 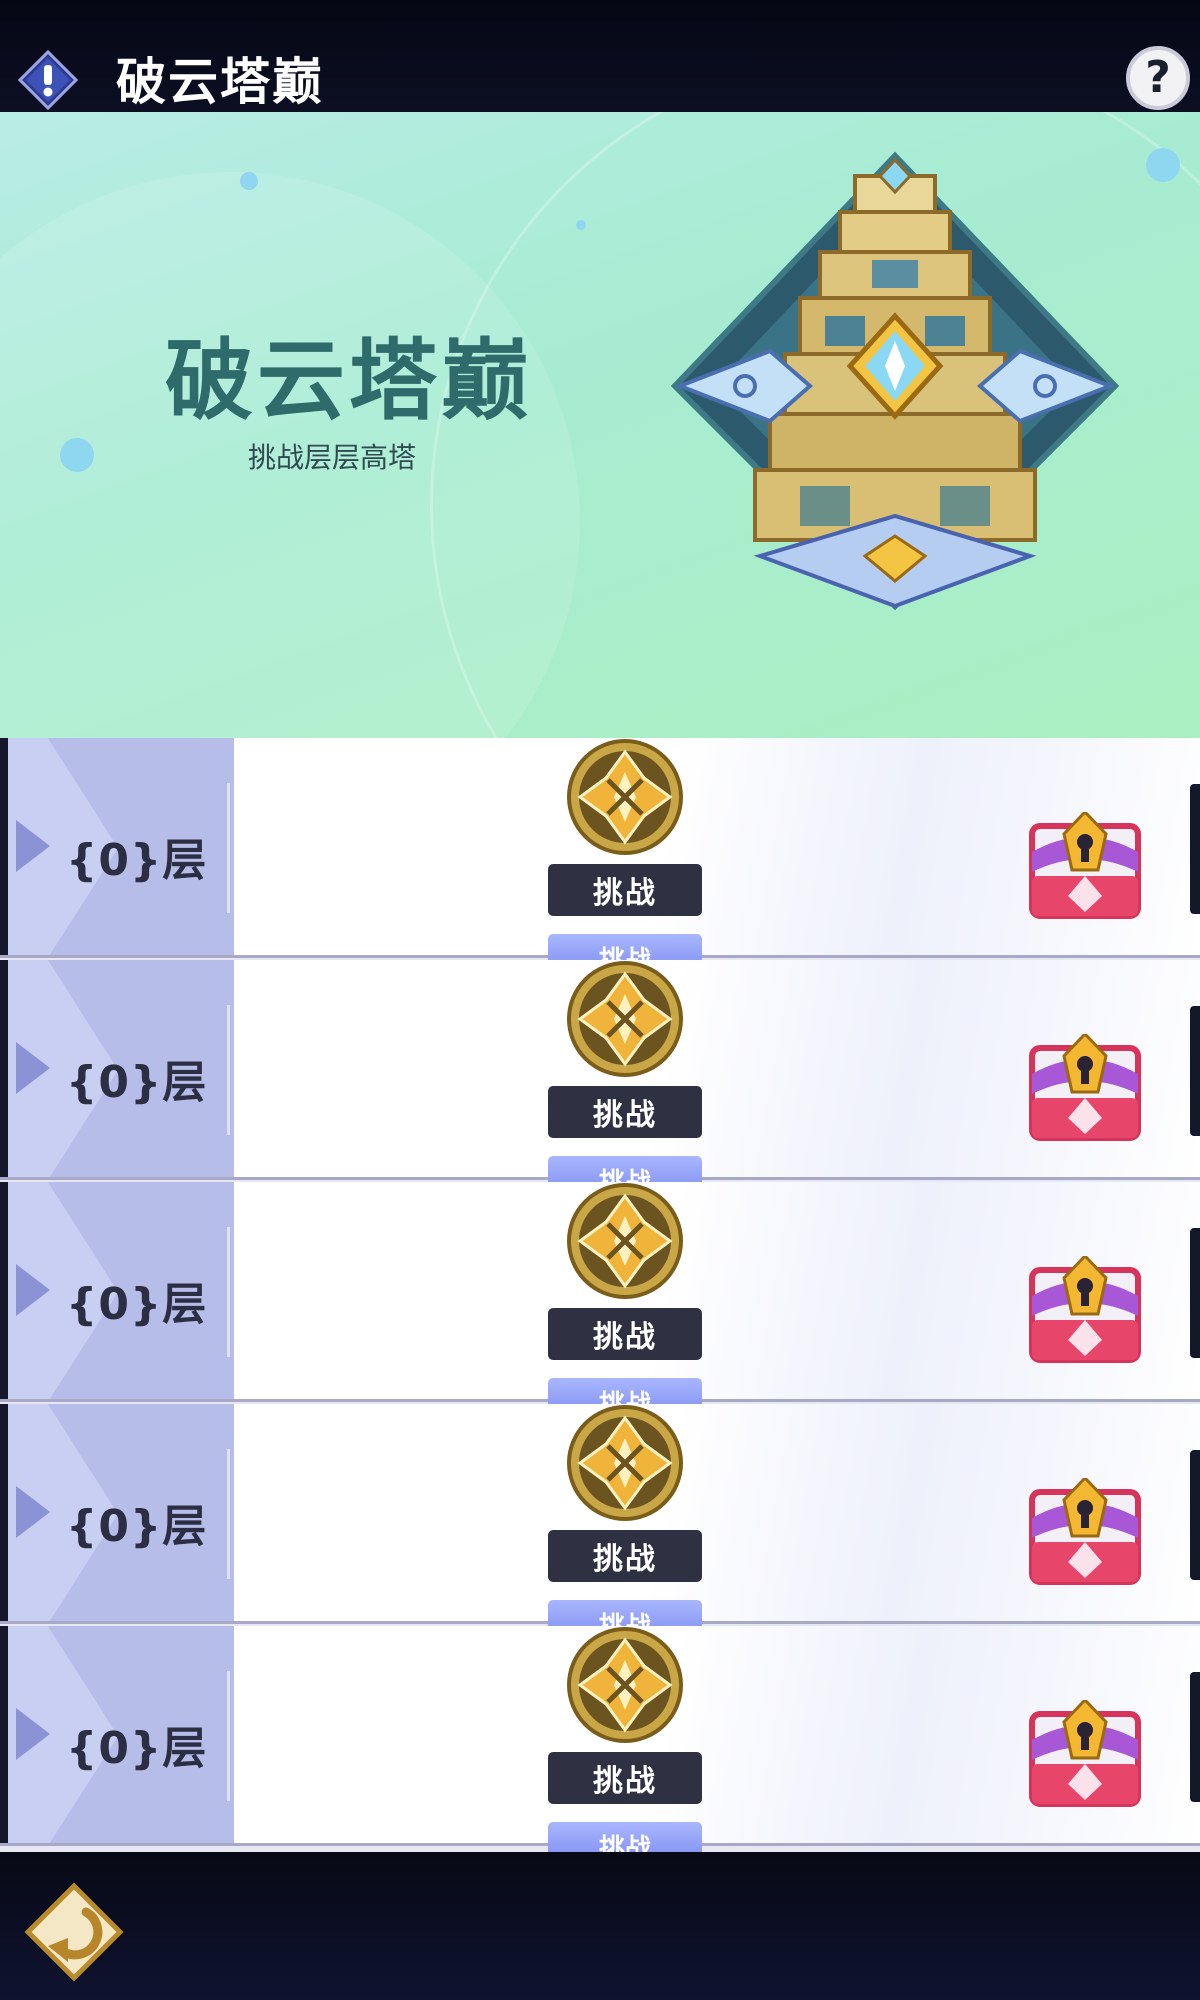 I want to click on challenge-button-peek: 挑战, so click(x=625, y=1837).